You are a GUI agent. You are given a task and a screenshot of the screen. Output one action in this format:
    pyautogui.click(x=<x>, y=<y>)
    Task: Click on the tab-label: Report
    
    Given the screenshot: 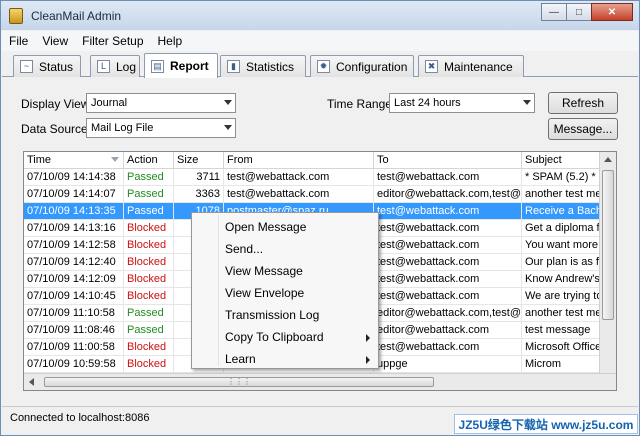 What is the action you would take?
    pyautogui.click(x=189, y=66)
    